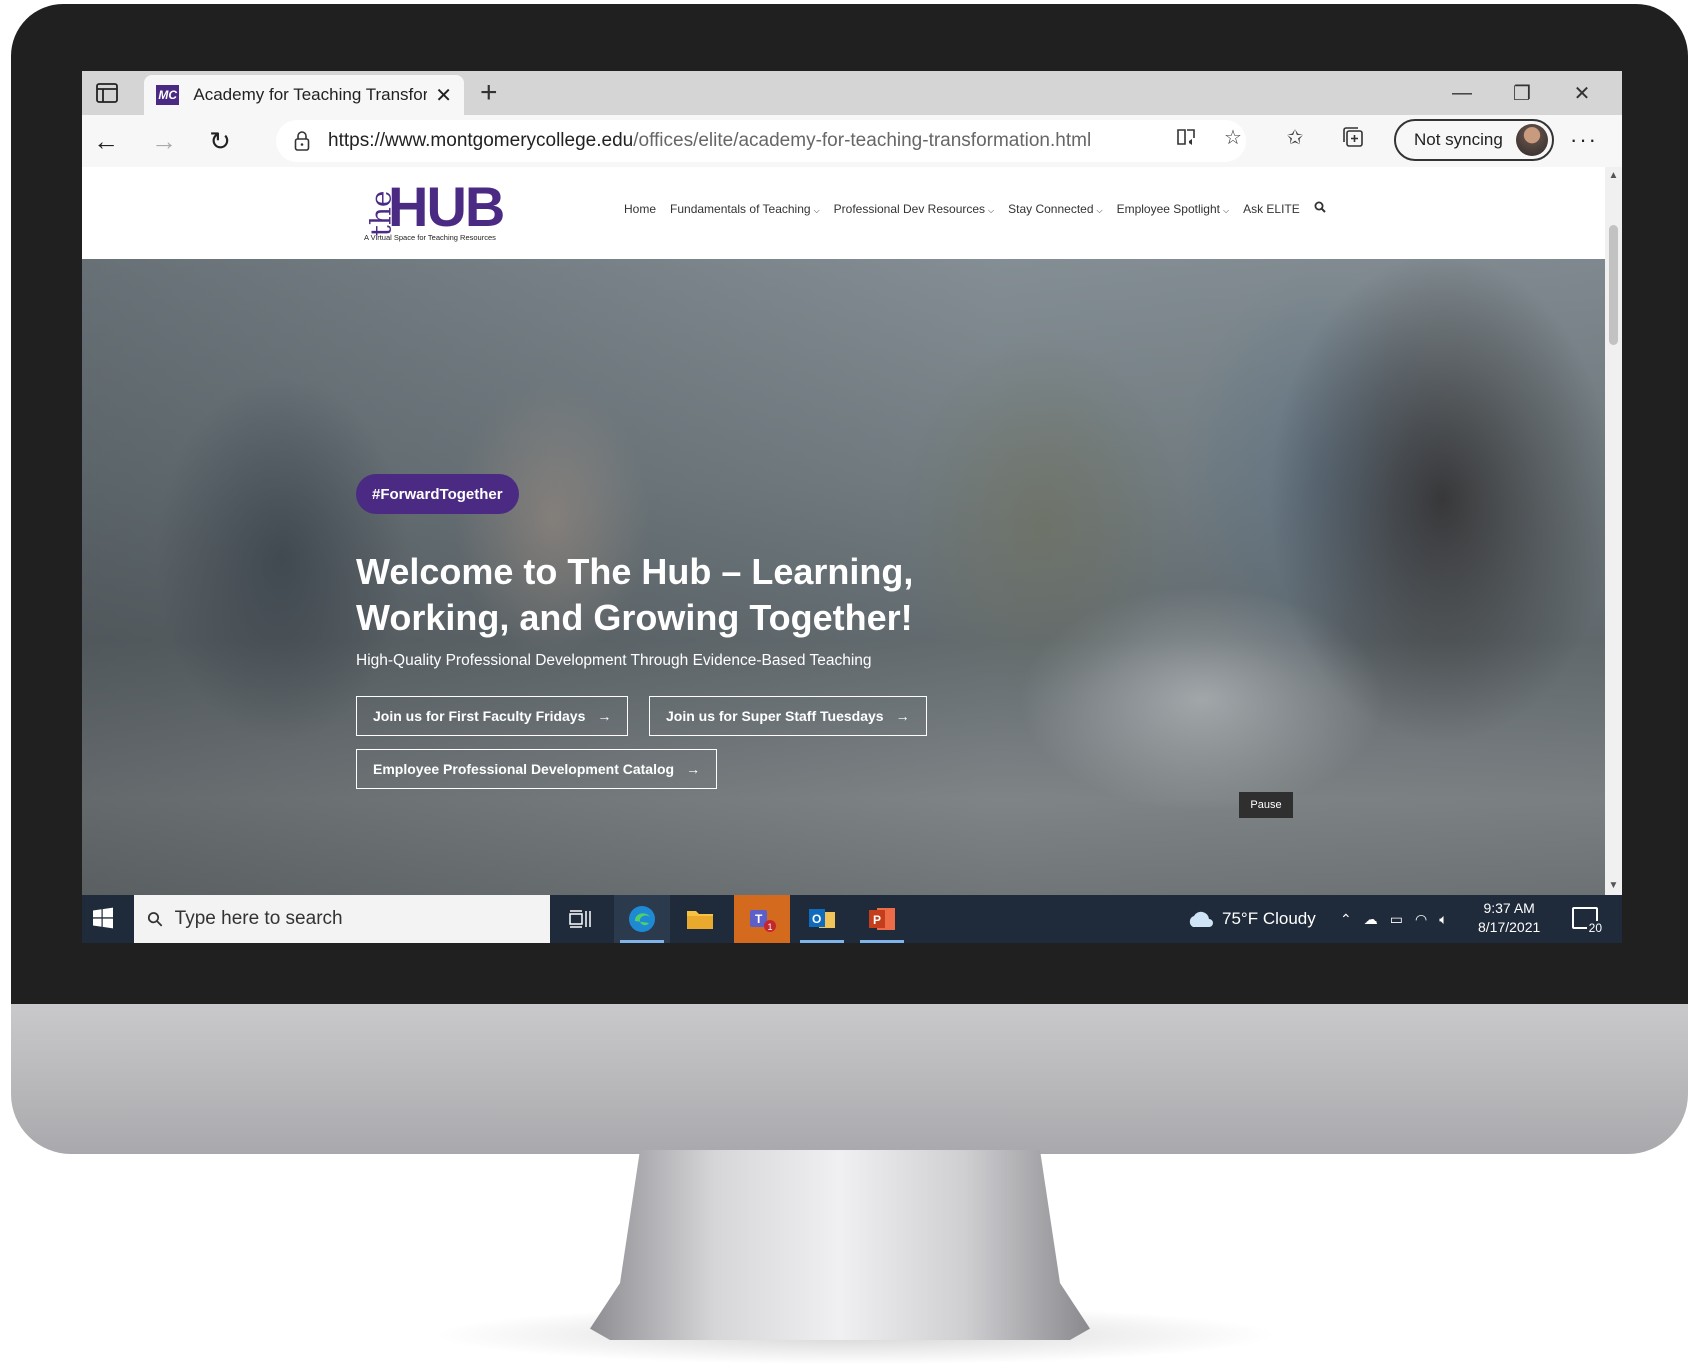 The height and width of the screenshot is (1372, 1688). I want to click on refresh-icon: ↻, so click(220, 141).